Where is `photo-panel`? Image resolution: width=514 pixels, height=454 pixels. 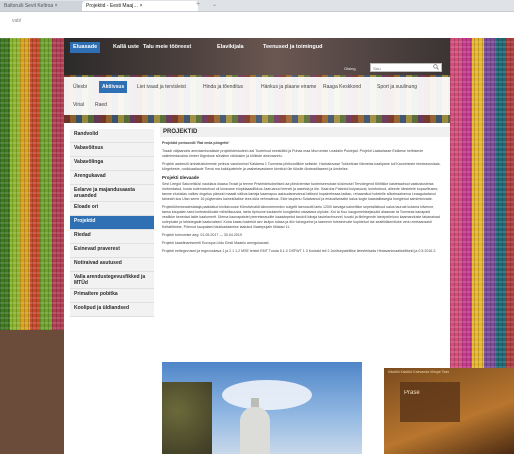 photo-panel is located at coordinates (430, 402).